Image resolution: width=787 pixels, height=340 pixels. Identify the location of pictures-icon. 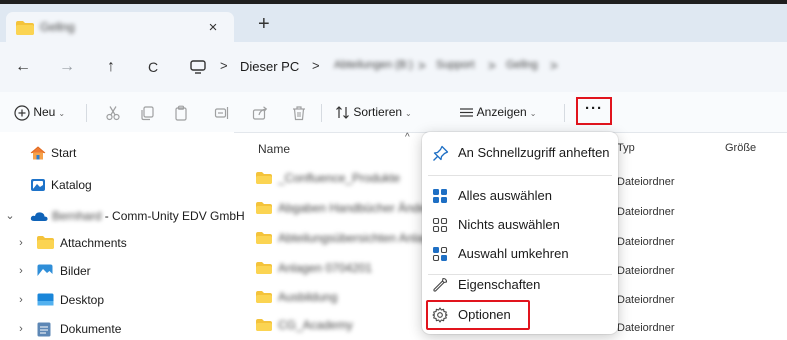
(45, 271).